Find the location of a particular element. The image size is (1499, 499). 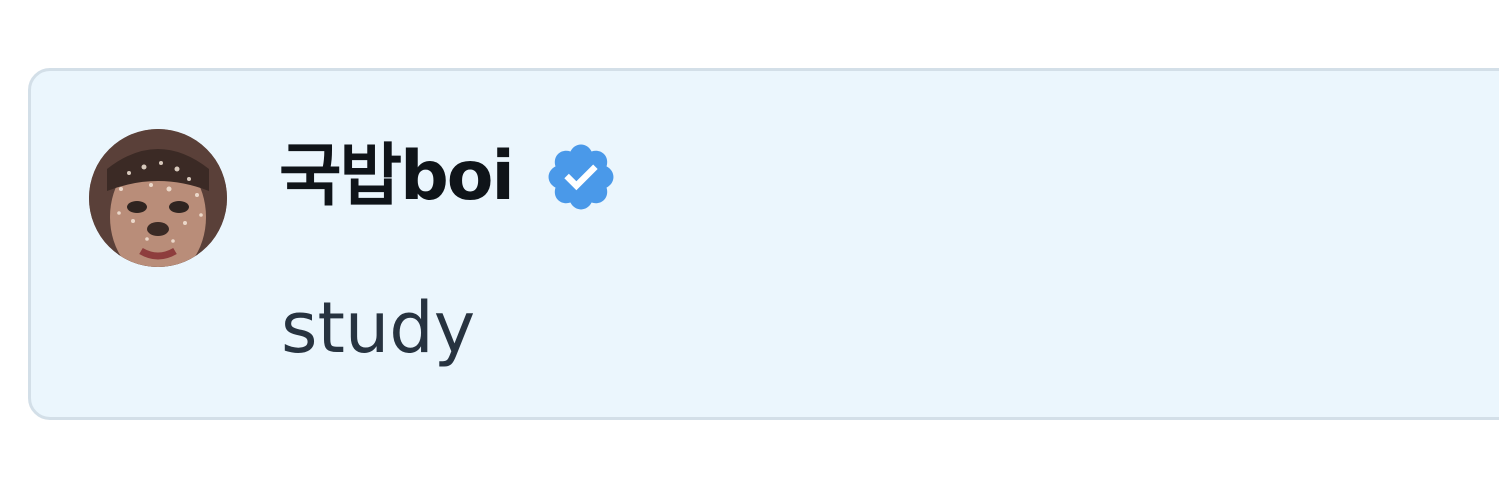

avatar-image is located at coordinates (158, 198).